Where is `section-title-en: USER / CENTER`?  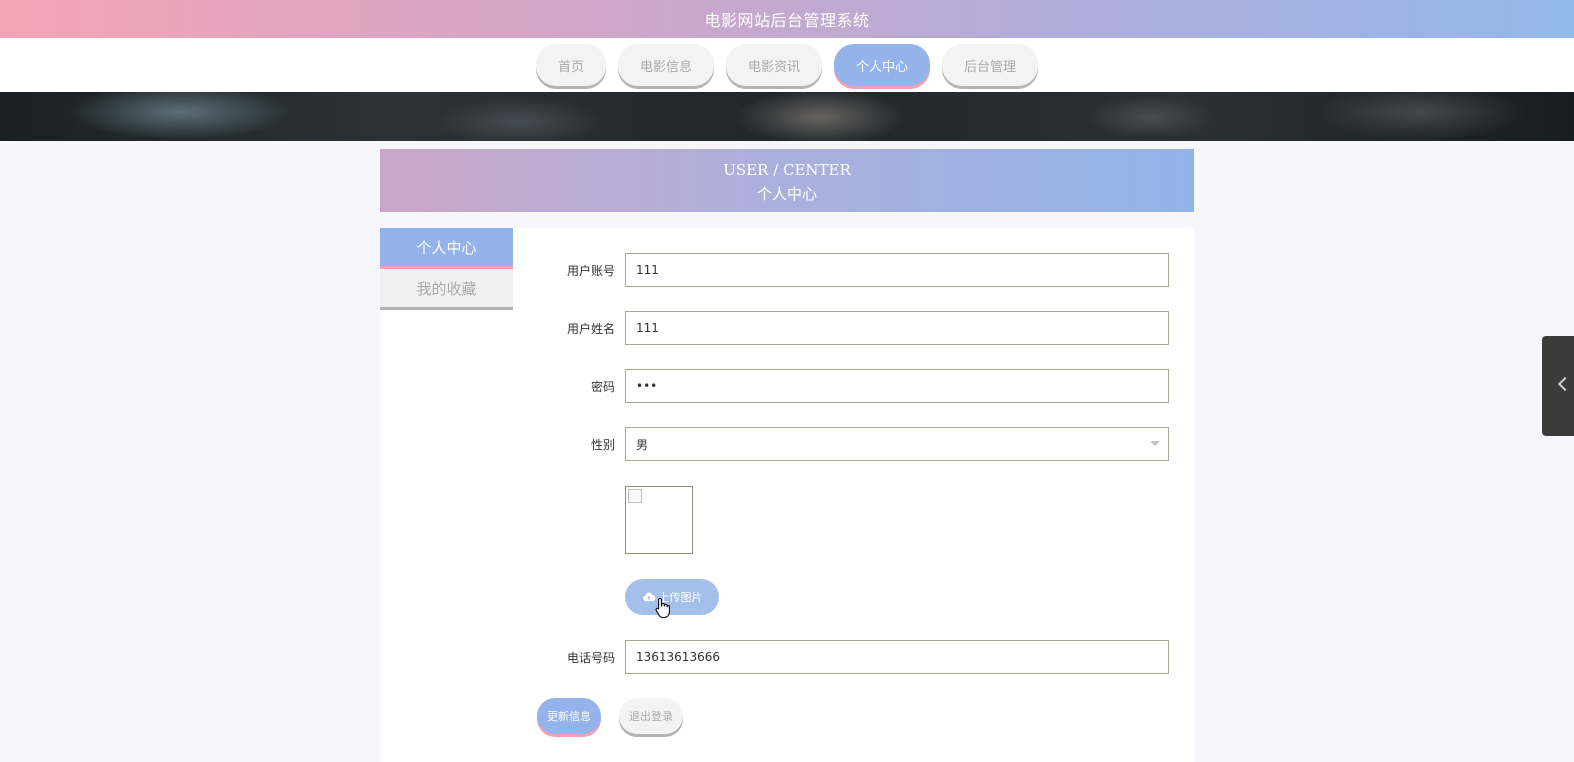
section-title-en: USER / CENTER is located at coordinates (787, 170).